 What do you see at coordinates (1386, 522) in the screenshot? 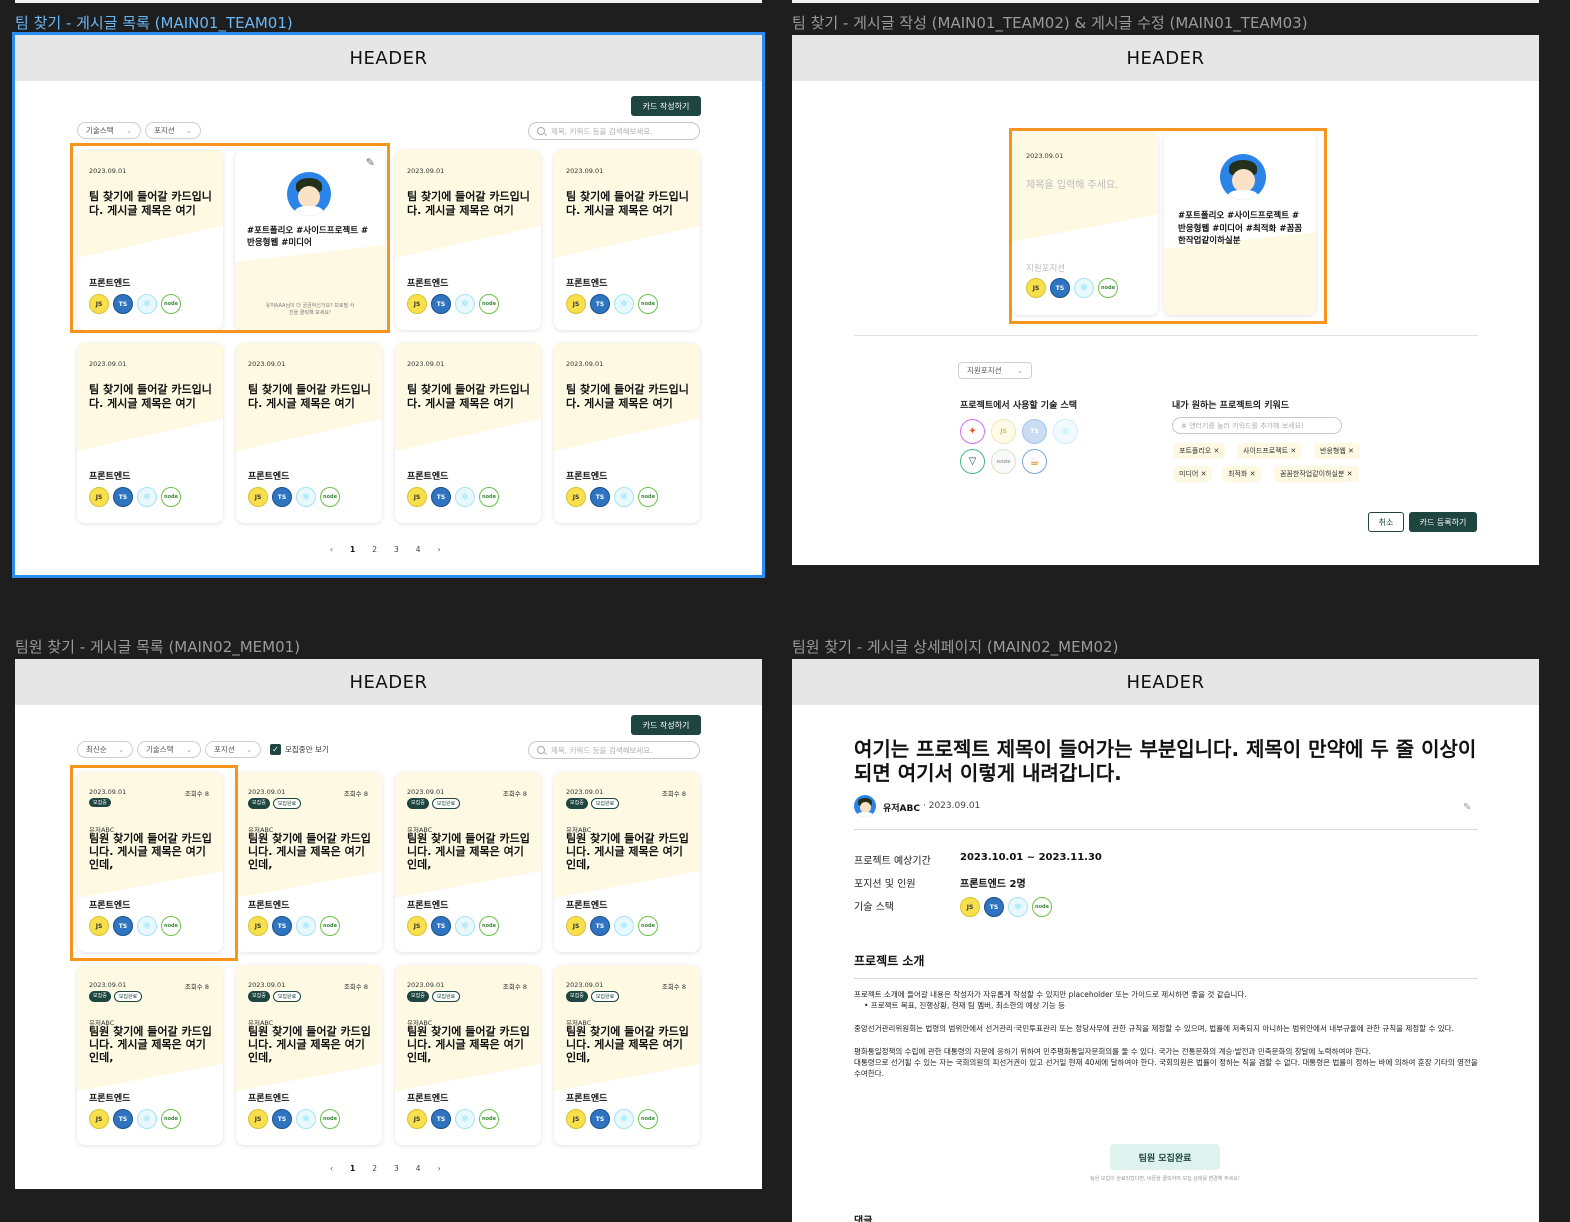
I see `cancel-button: 취소` at bounding box center [1386, 522].